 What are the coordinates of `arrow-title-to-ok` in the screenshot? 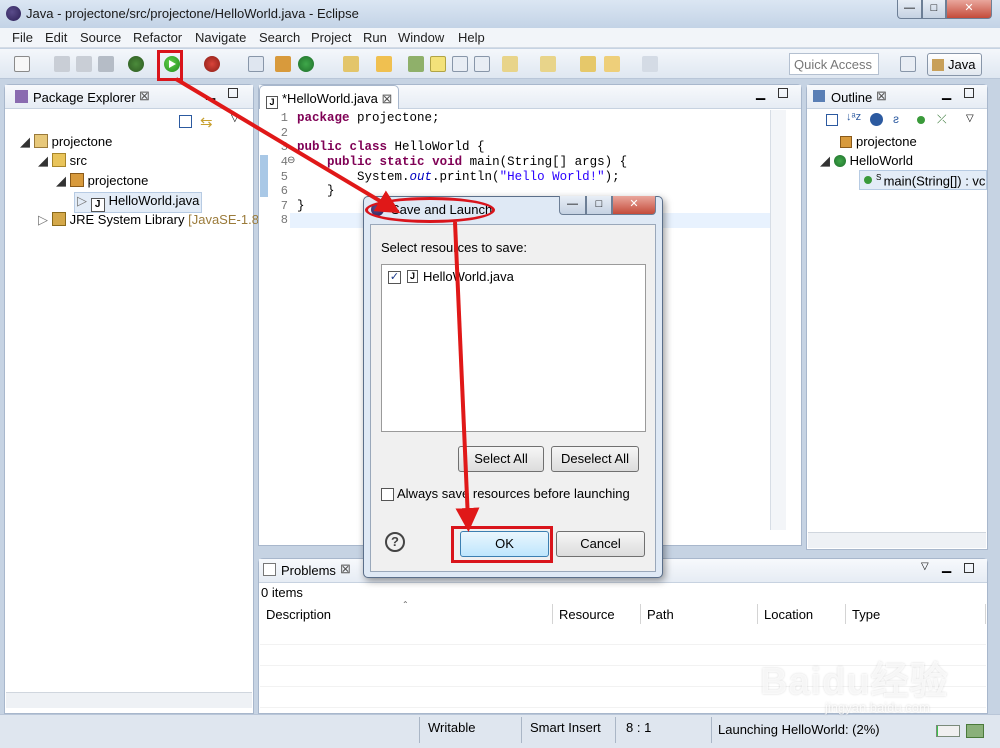 It's located at (466, 376).